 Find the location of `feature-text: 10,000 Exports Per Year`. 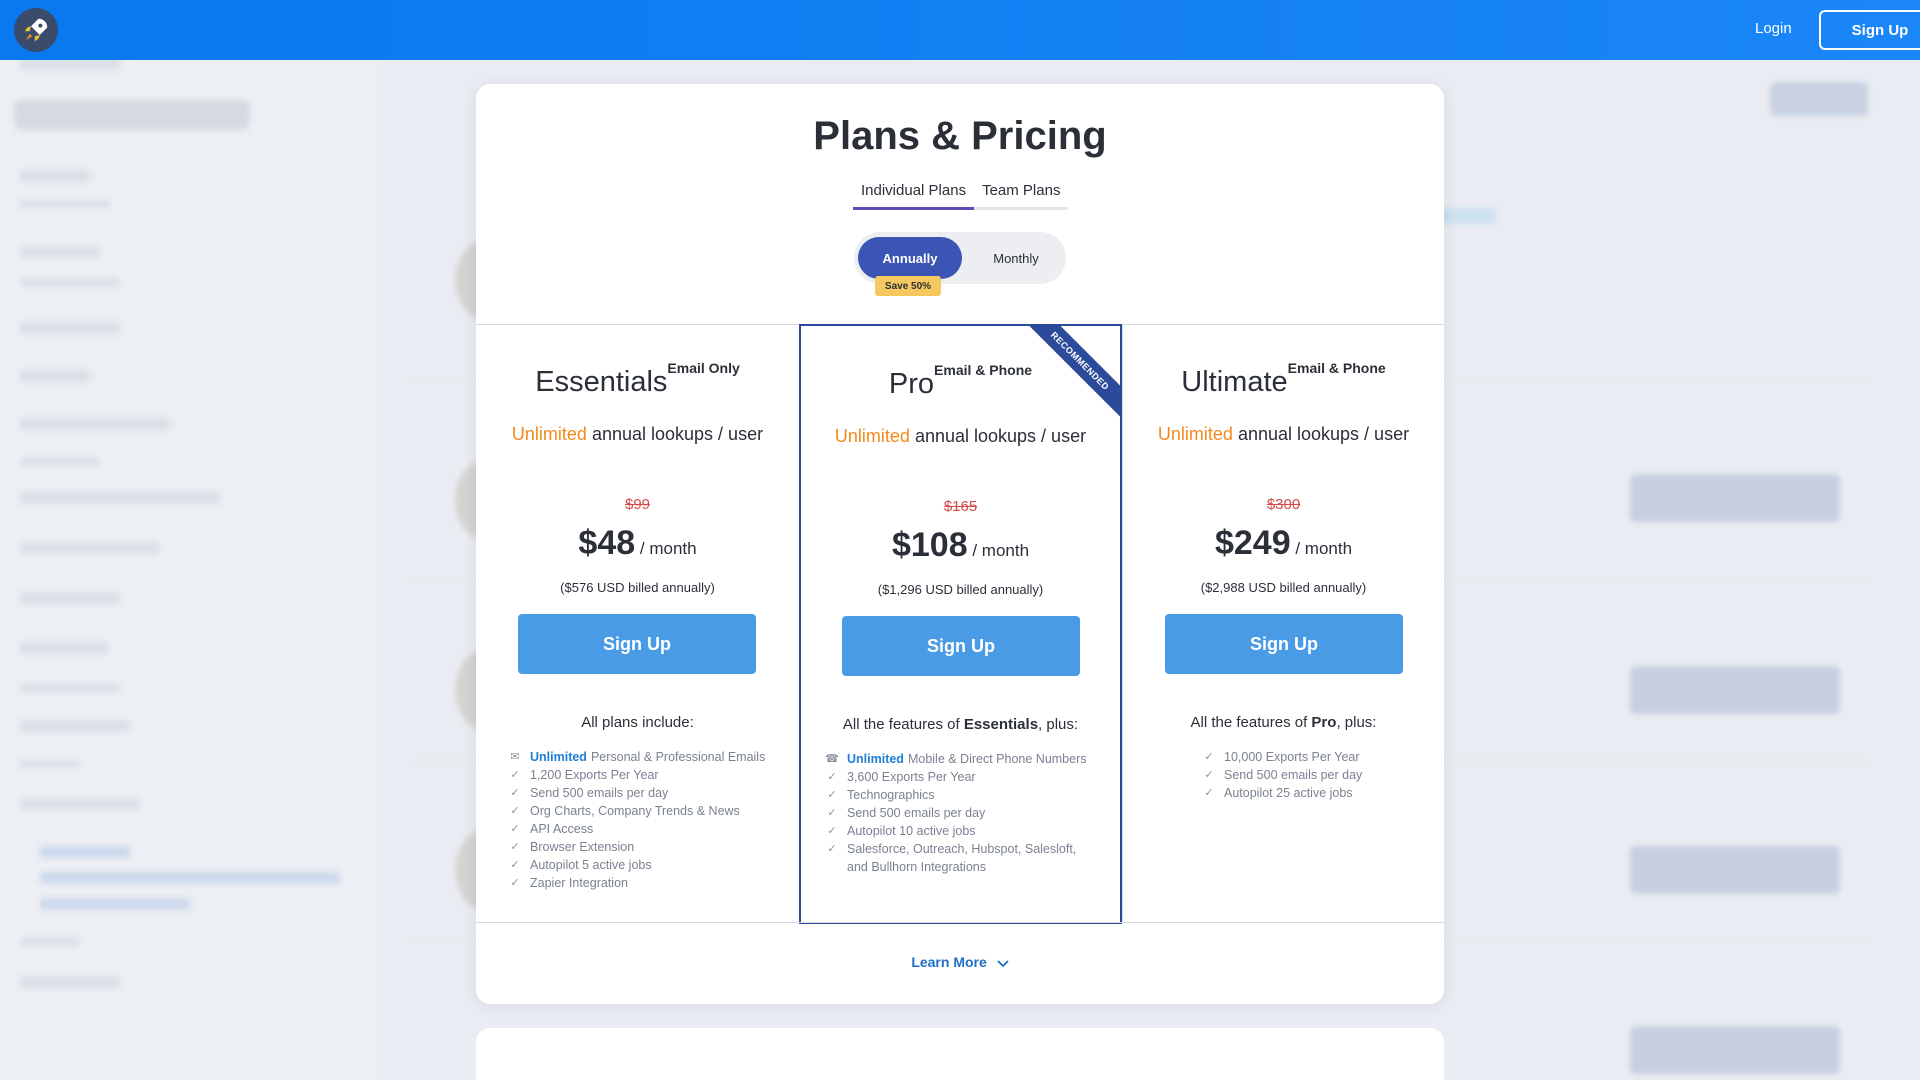

feature-text: 10,000 Exports Per Year is located at coordinates (1292, 757).